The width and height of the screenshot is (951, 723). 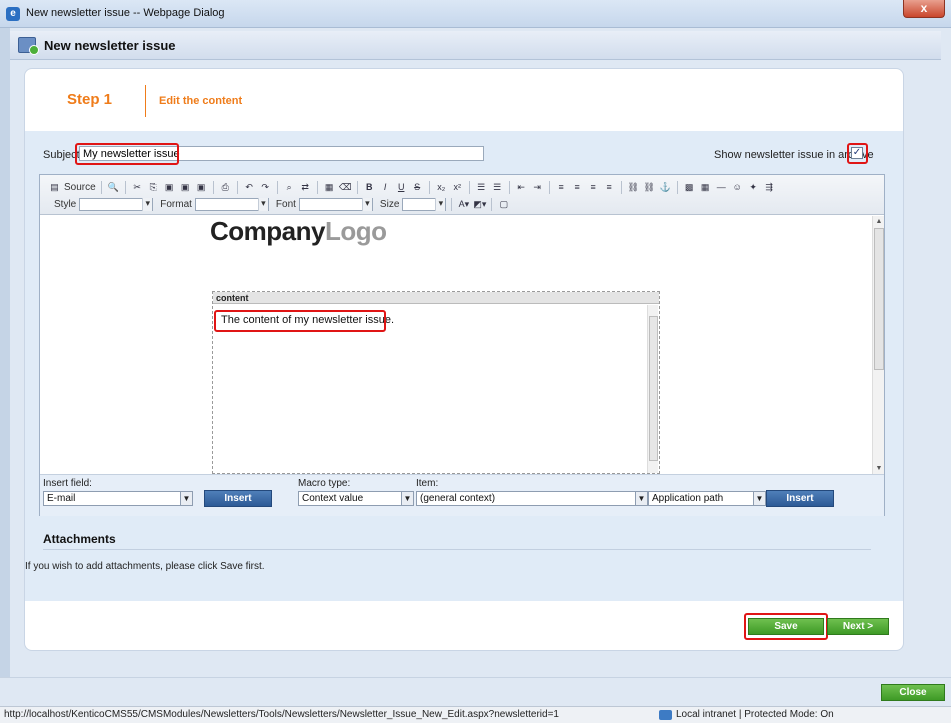 What do you see at coordinates (705, 187) in the screenshot?
I see `table-icon: ▦` at bounding box center [705, 187].